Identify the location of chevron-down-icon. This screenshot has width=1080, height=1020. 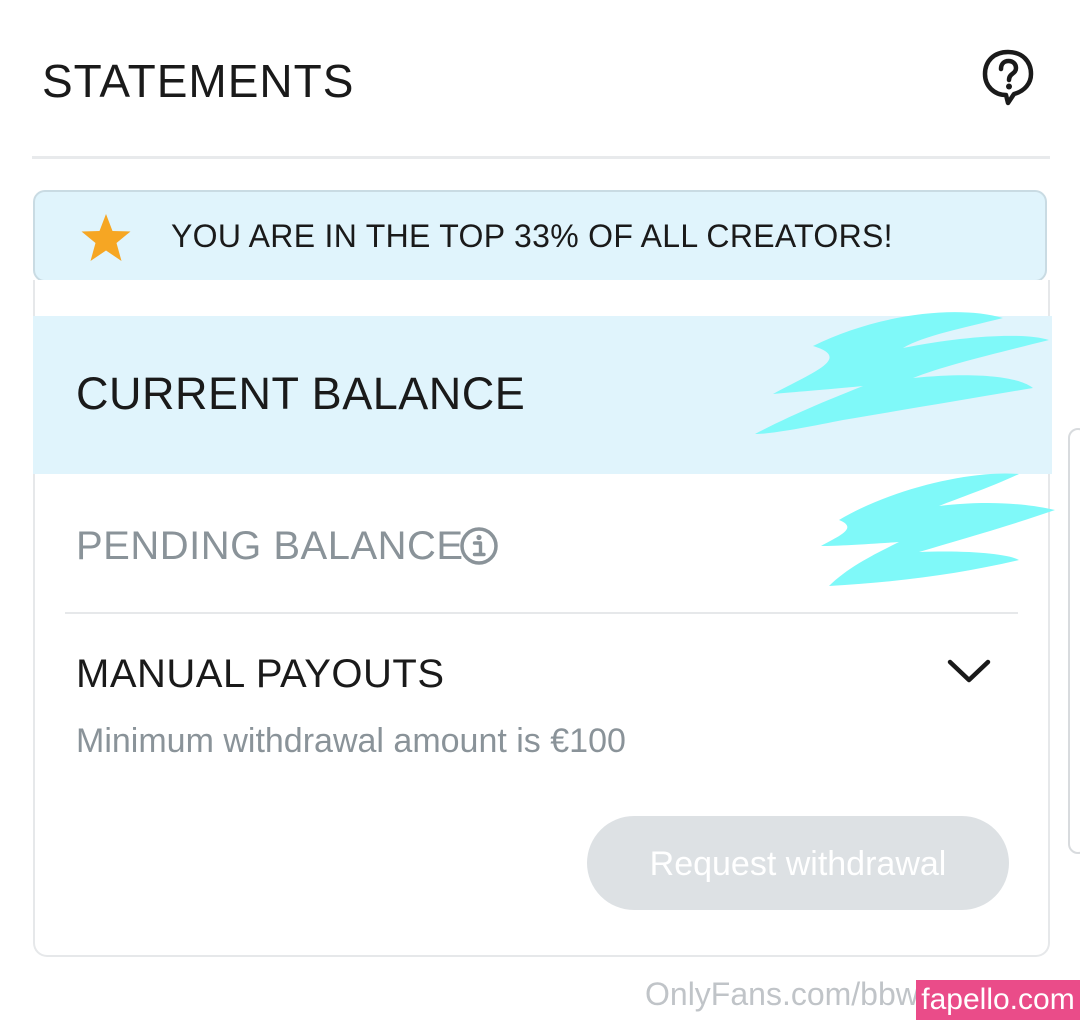
(969, 671).